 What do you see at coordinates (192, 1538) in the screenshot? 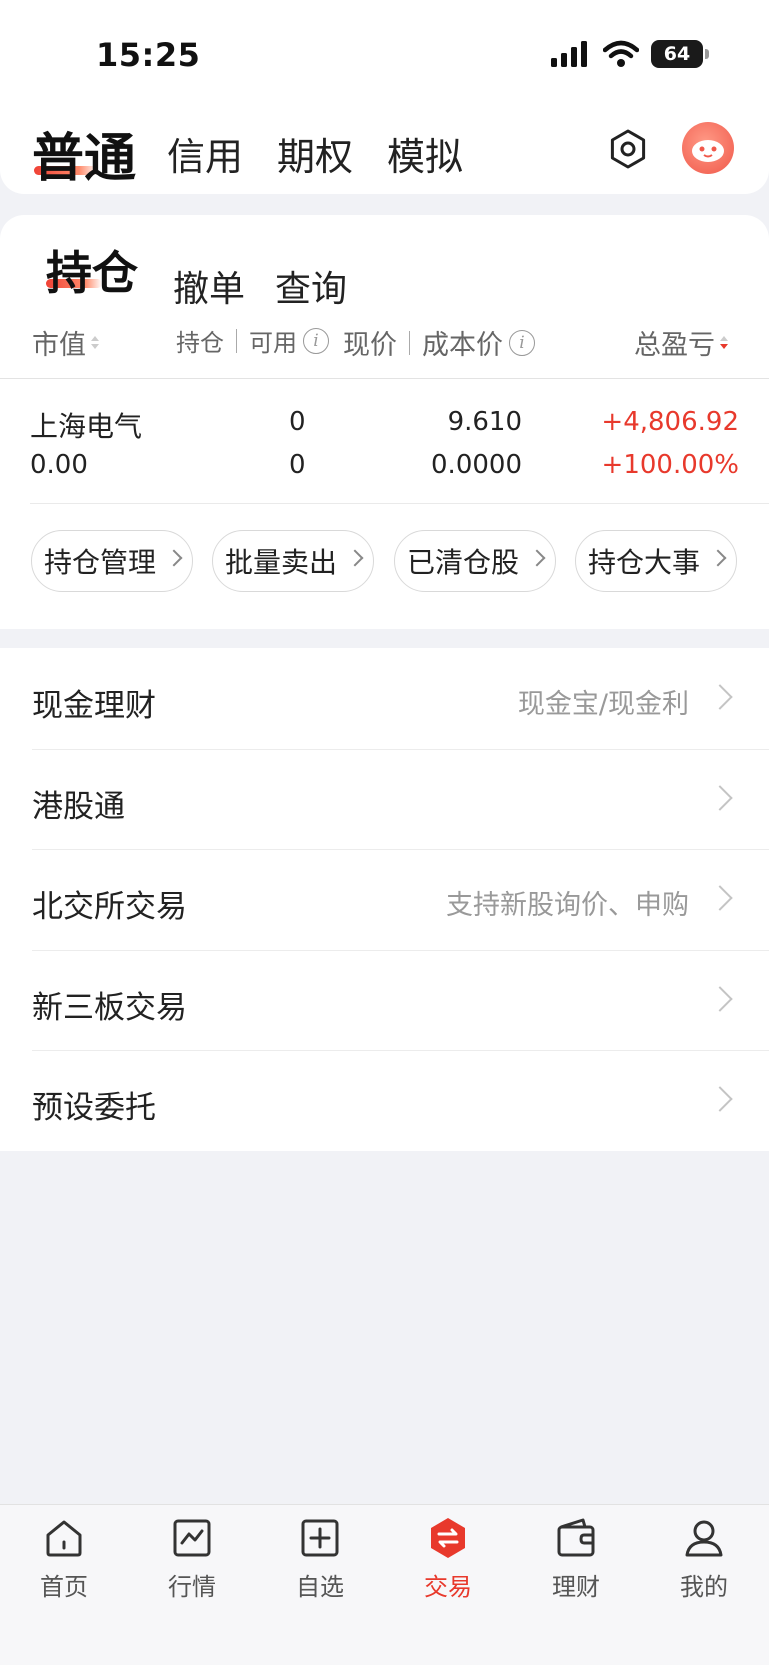
I see `market-chart-icon` at bounding box center [192, 1538].